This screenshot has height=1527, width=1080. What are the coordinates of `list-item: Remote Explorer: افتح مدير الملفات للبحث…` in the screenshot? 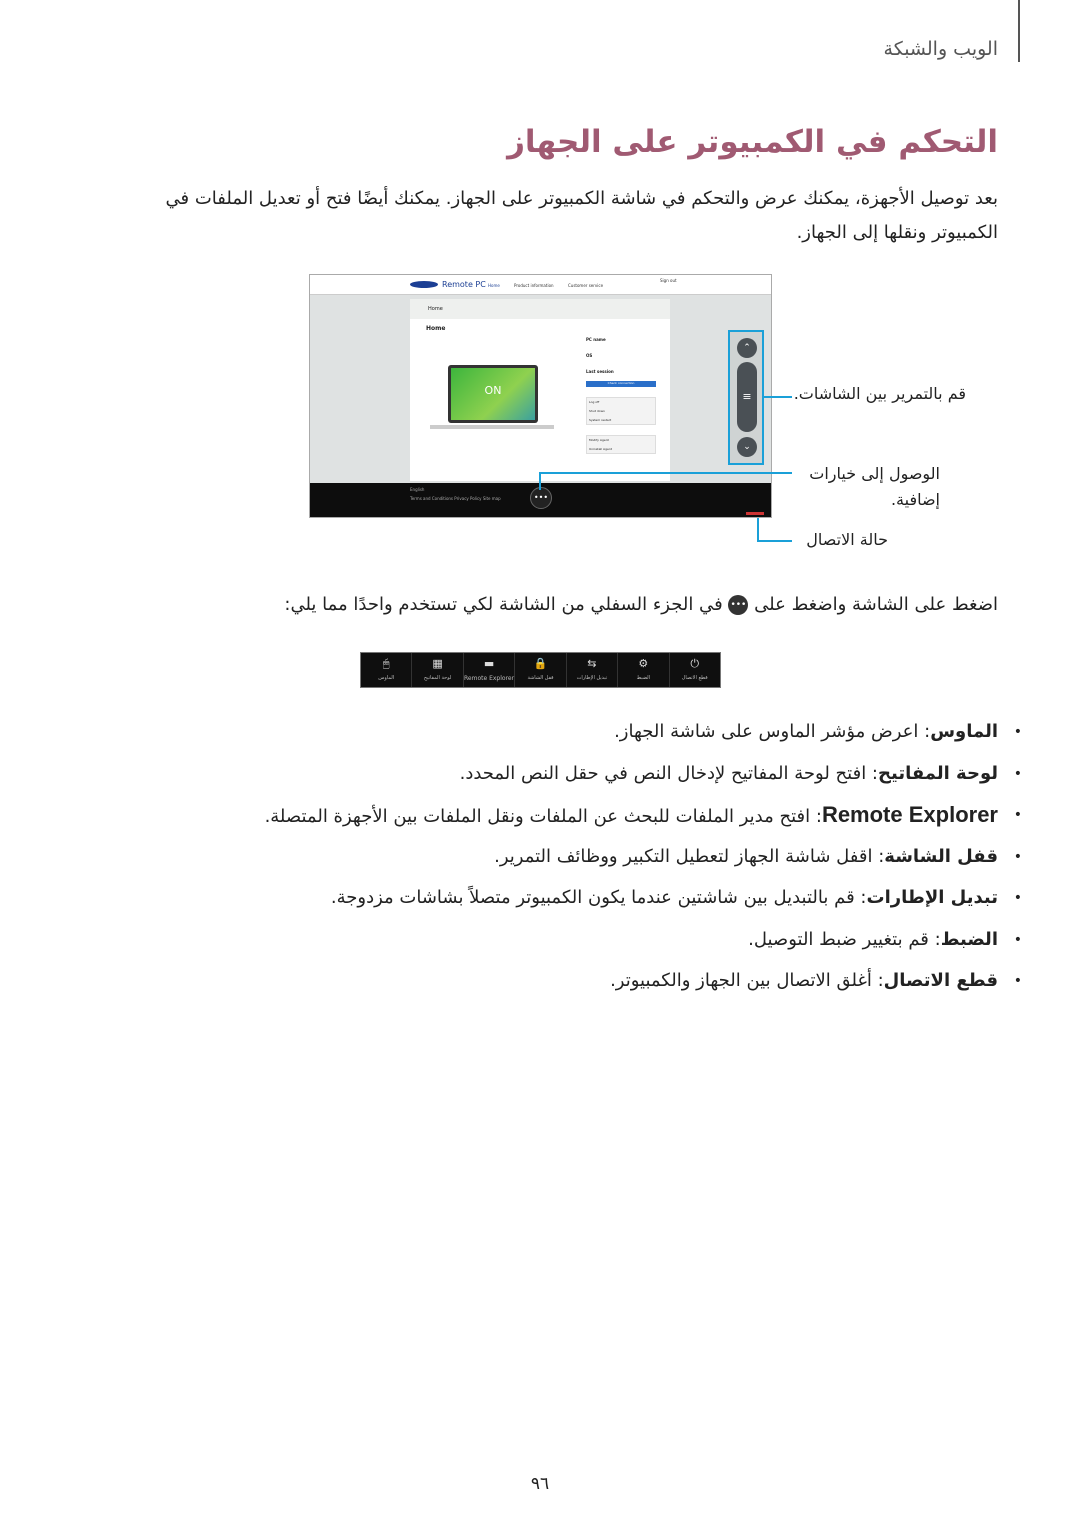 It's located at (643, 822).